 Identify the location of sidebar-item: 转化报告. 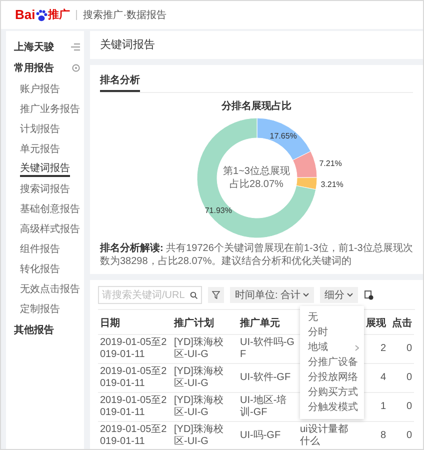
(40, 269).